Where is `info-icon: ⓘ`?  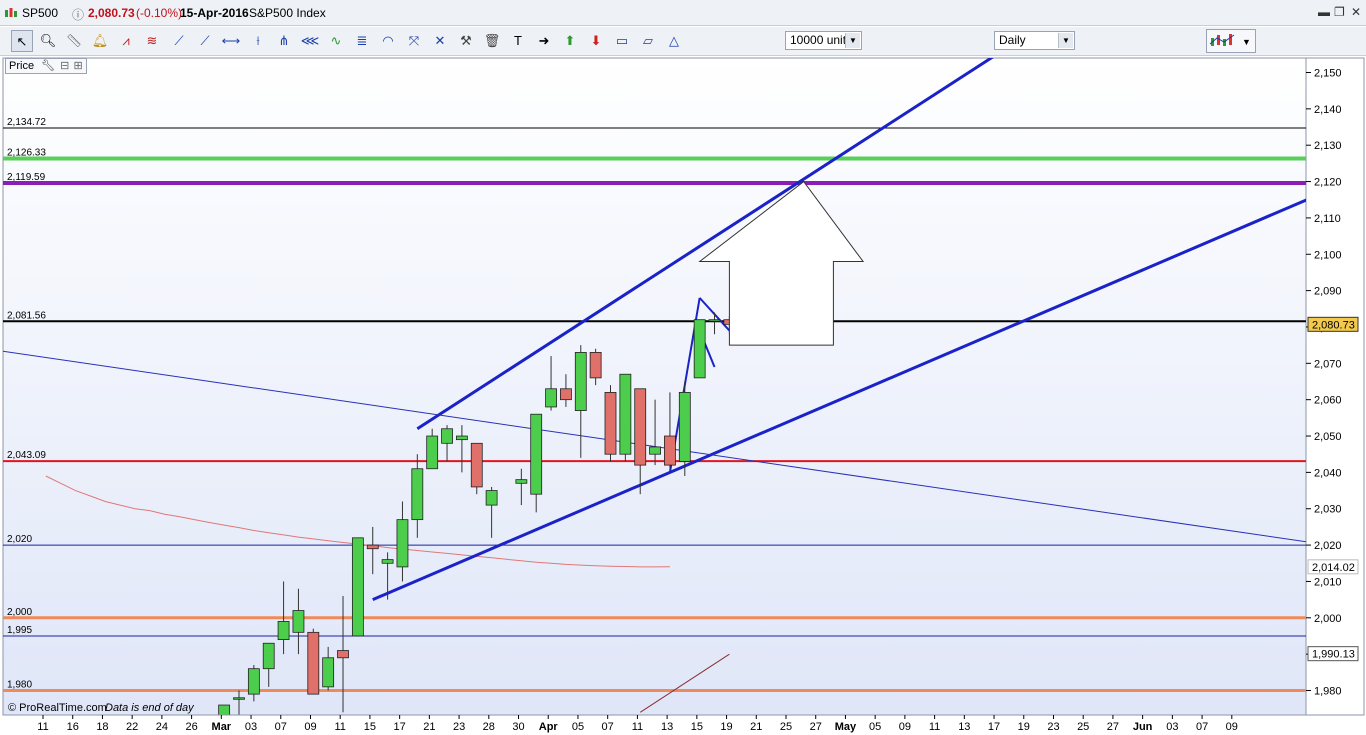
info-icon: ⓘ is located at coordinates (78, 14).